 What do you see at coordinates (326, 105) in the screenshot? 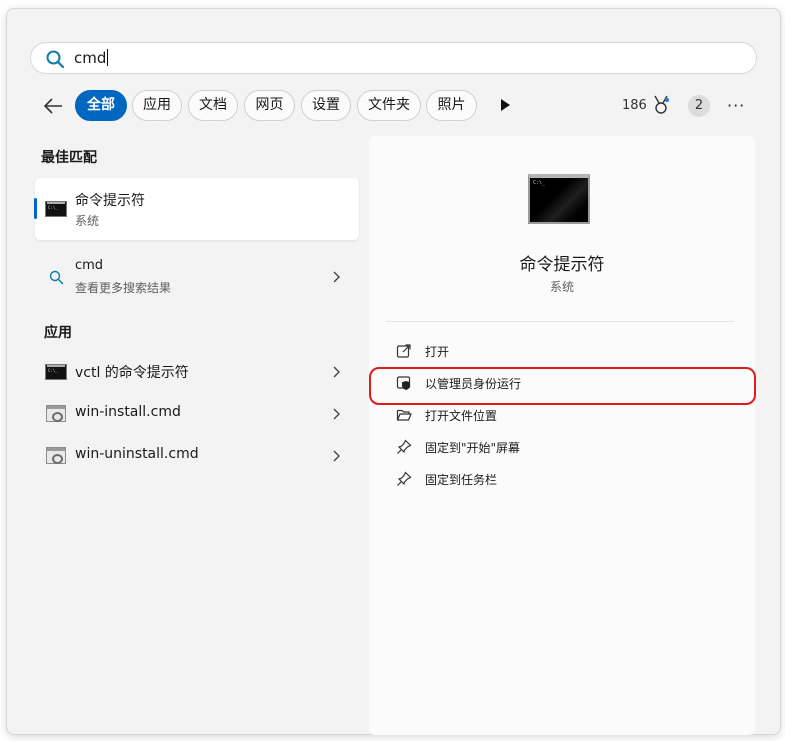
I see `filter-chip-settings: 设置` at bounding box center [326, 105].